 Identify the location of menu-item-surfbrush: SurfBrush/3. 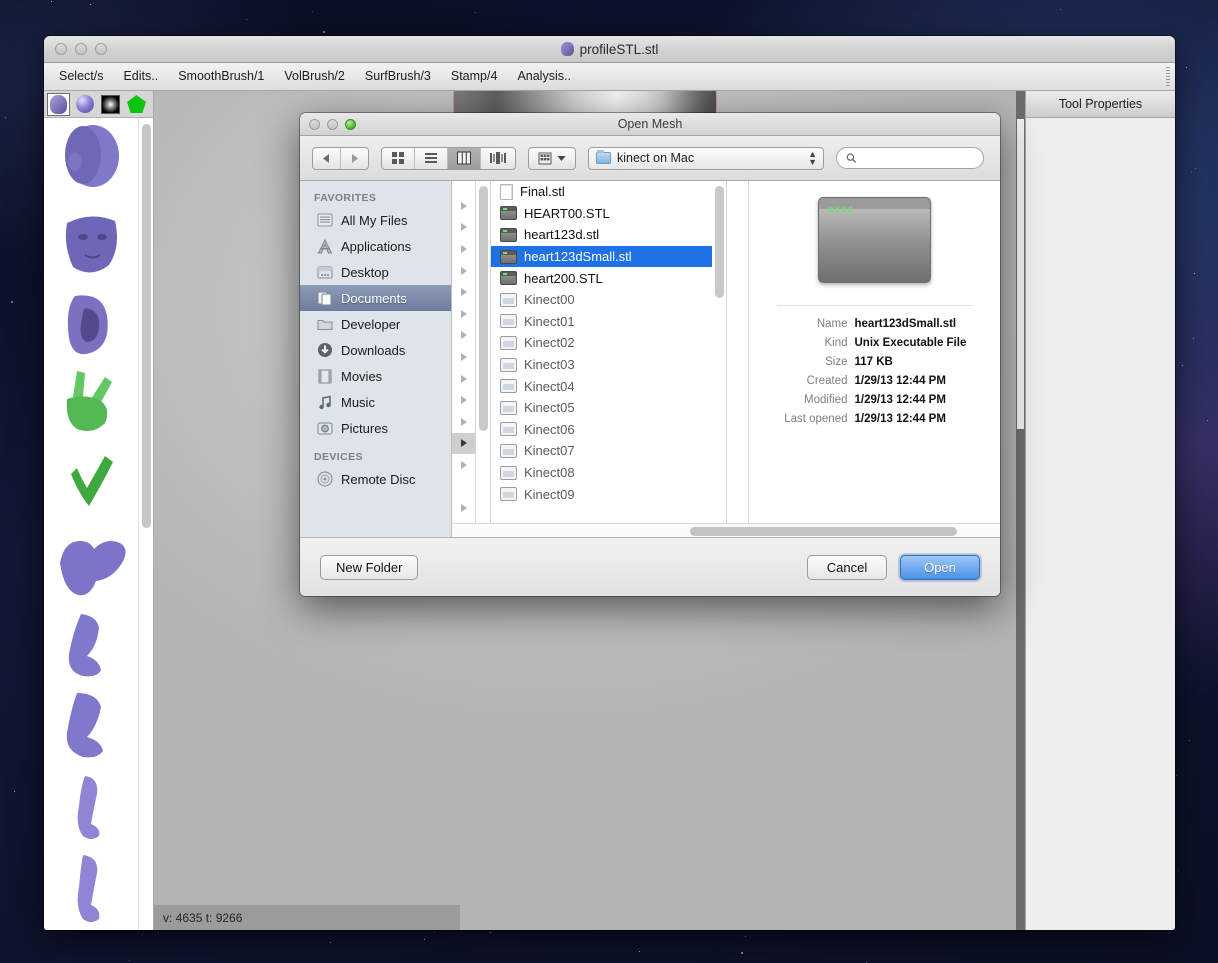
(398, 76).